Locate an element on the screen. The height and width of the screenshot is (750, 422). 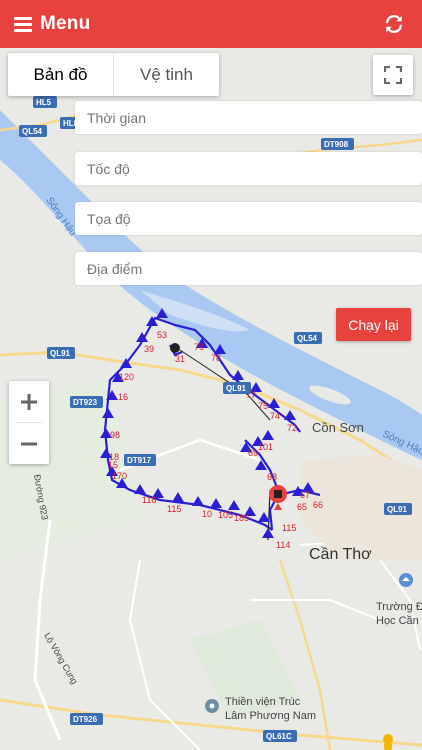
svg-text: 118 is located at coordinates (149, 500).